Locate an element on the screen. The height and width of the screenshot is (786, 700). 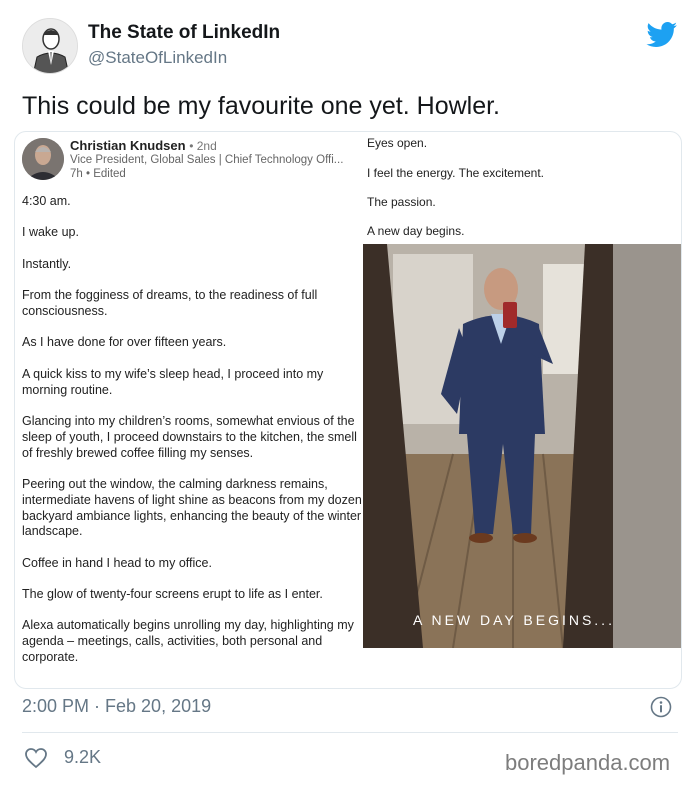
like-count: 9.2K is located at coordinates (82, 757).